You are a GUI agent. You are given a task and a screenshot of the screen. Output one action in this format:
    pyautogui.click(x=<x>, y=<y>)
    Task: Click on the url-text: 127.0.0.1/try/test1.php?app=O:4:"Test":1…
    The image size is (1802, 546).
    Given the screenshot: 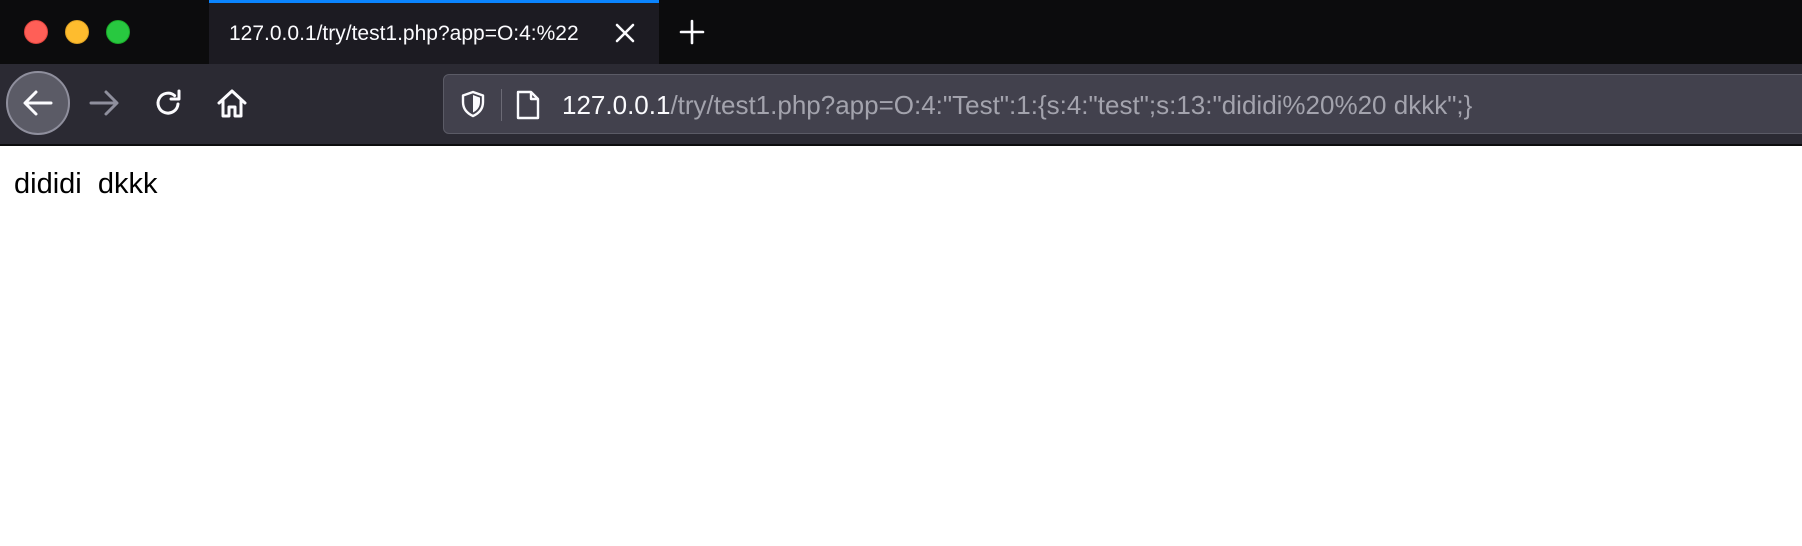 What is the action you would take?
    pyautogui.click(x=1017, y=105)
    